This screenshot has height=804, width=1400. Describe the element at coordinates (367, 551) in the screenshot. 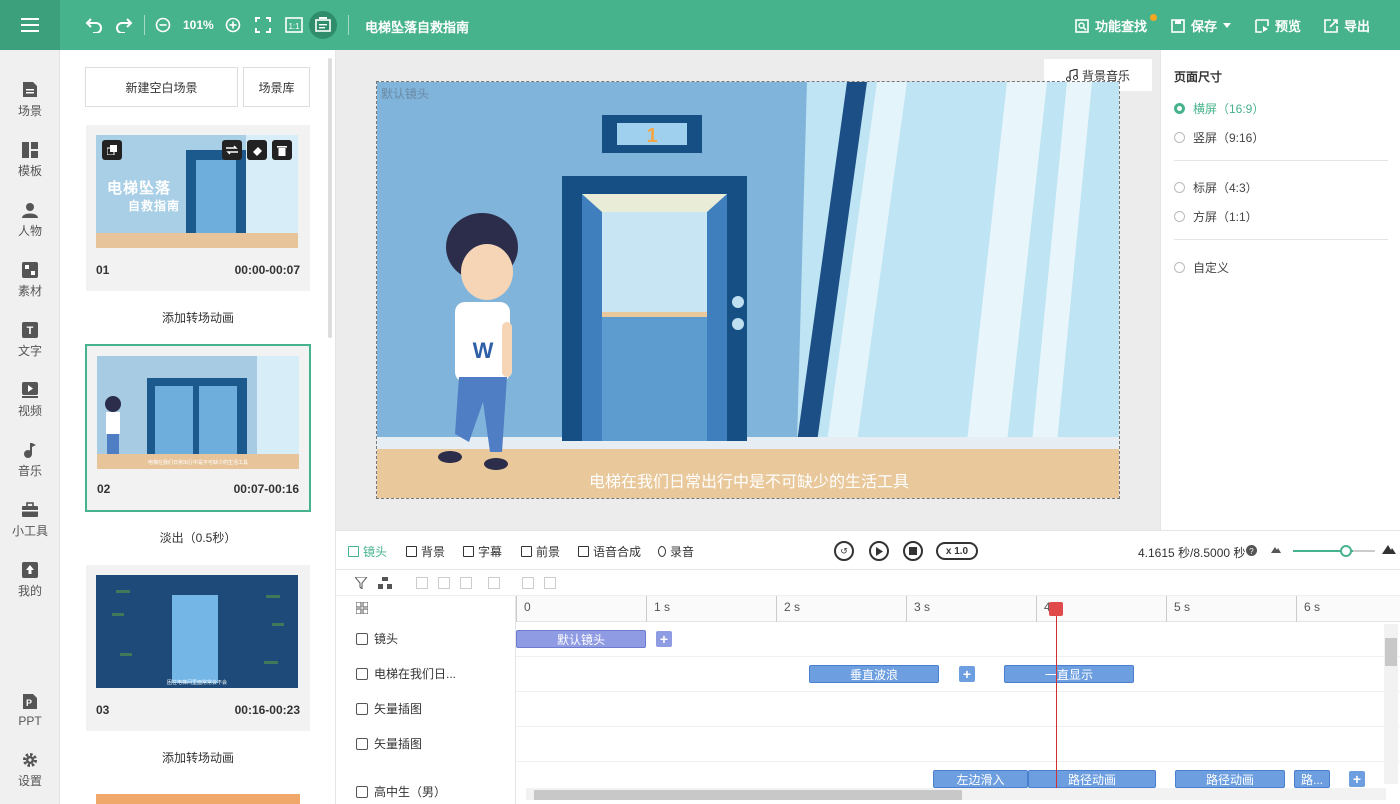

I see `tab-camera: 镜头` at that location.